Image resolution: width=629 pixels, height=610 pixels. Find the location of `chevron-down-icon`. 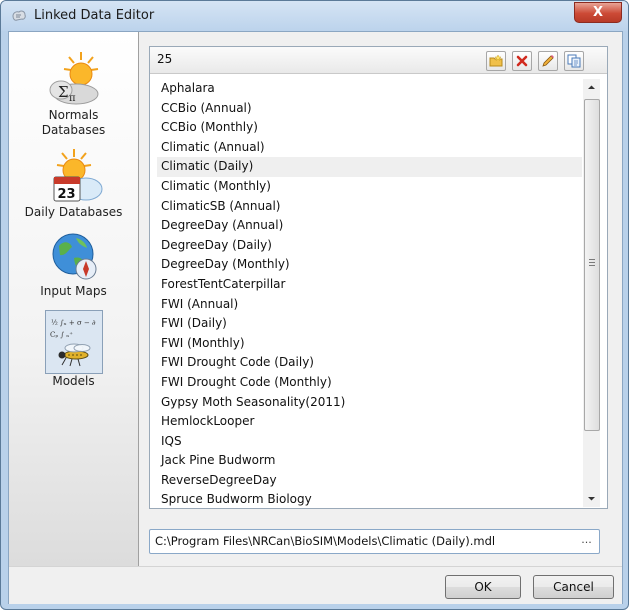

chevron-down-icon is located at coordinates (591, 499).